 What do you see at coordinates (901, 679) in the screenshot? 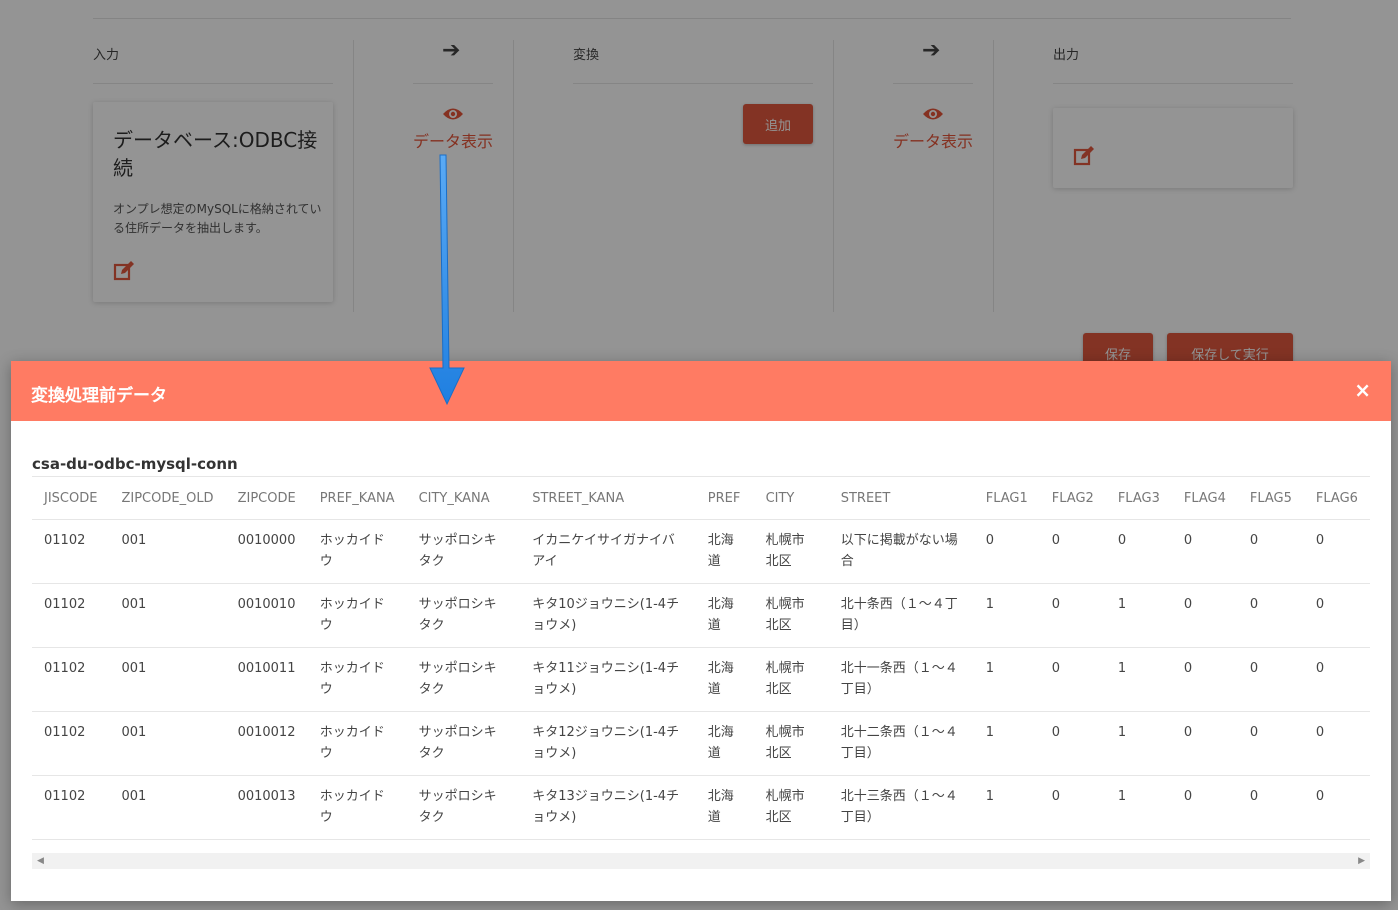
I see `table-cell: 北十一条西（１～４丁目）` at bounding box center [901, 679].